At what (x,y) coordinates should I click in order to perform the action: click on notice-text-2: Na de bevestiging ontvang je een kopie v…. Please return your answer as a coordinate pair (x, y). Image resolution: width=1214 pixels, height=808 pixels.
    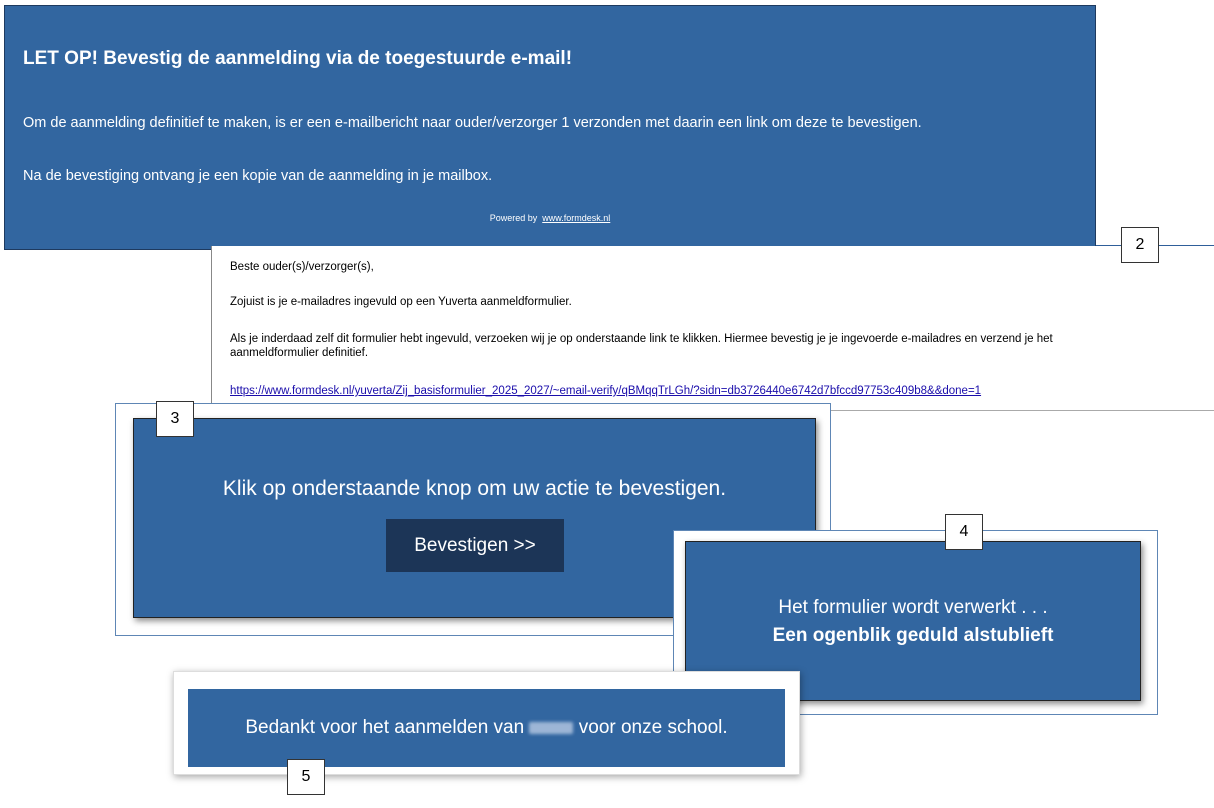
    Looking at the image, I should click on (258, 176).